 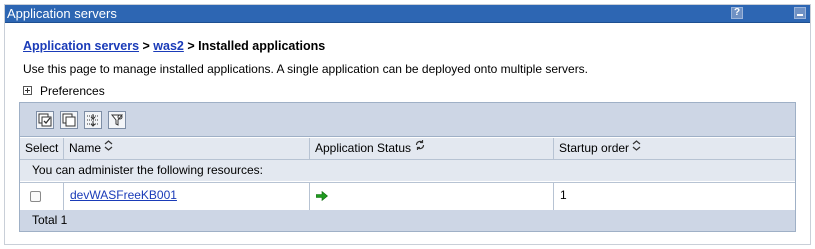 I want to click on breadcrumb-current: Installed applications, so click(x=262, y=46).